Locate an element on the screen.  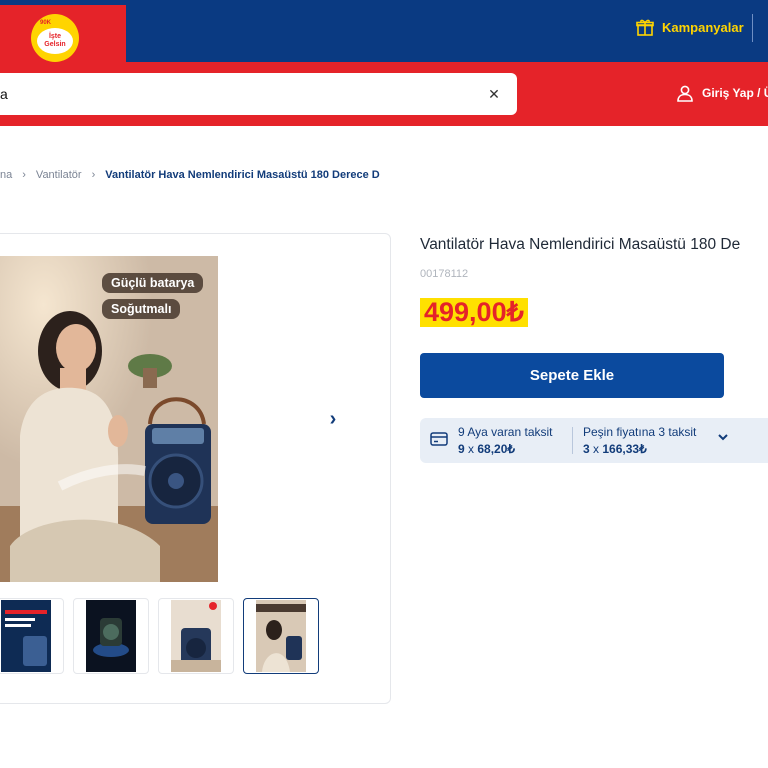
product-sku: 00178112 is located at coordinates (444, 274).